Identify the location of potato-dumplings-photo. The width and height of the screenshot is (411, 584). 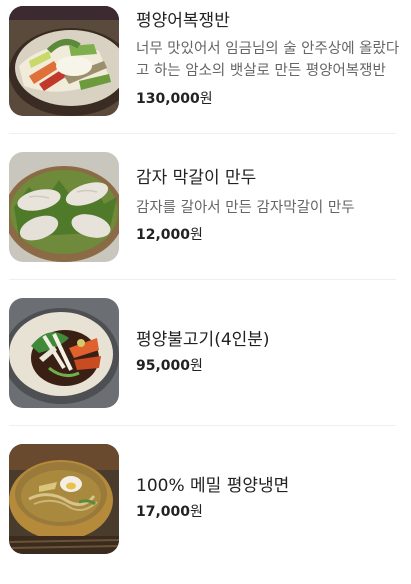
(64, 207).